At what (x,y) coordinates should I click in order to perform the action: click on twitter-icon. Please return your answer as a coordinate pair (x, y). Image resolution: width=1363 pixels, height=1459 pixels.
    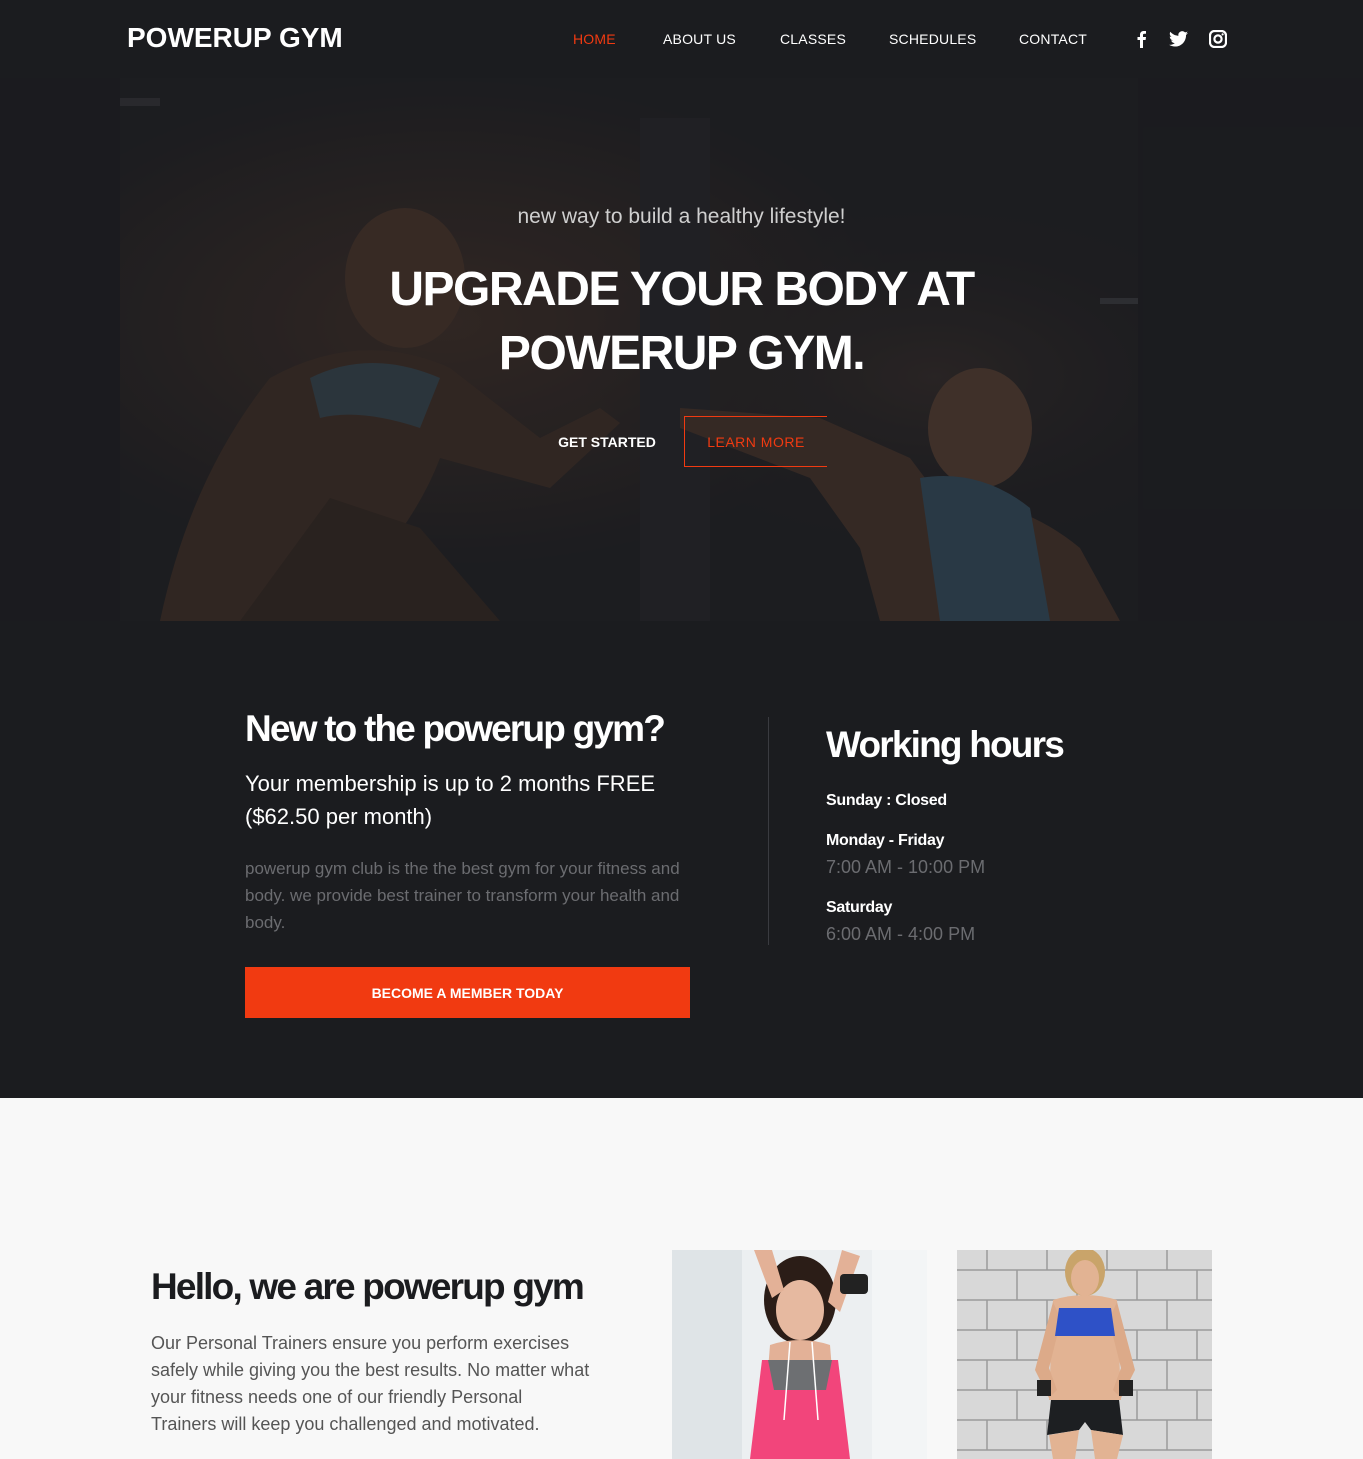
    Looking at the image, I should click on (1178, 39).